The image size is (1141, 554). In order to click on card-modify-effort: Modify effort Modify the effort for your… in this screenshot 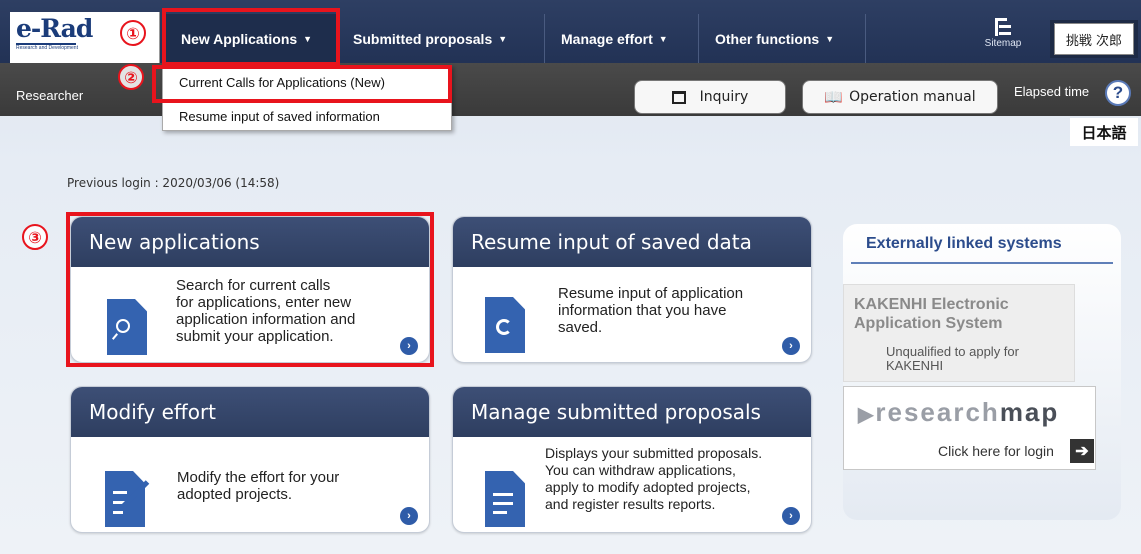, I will do `click(250, 459)`.